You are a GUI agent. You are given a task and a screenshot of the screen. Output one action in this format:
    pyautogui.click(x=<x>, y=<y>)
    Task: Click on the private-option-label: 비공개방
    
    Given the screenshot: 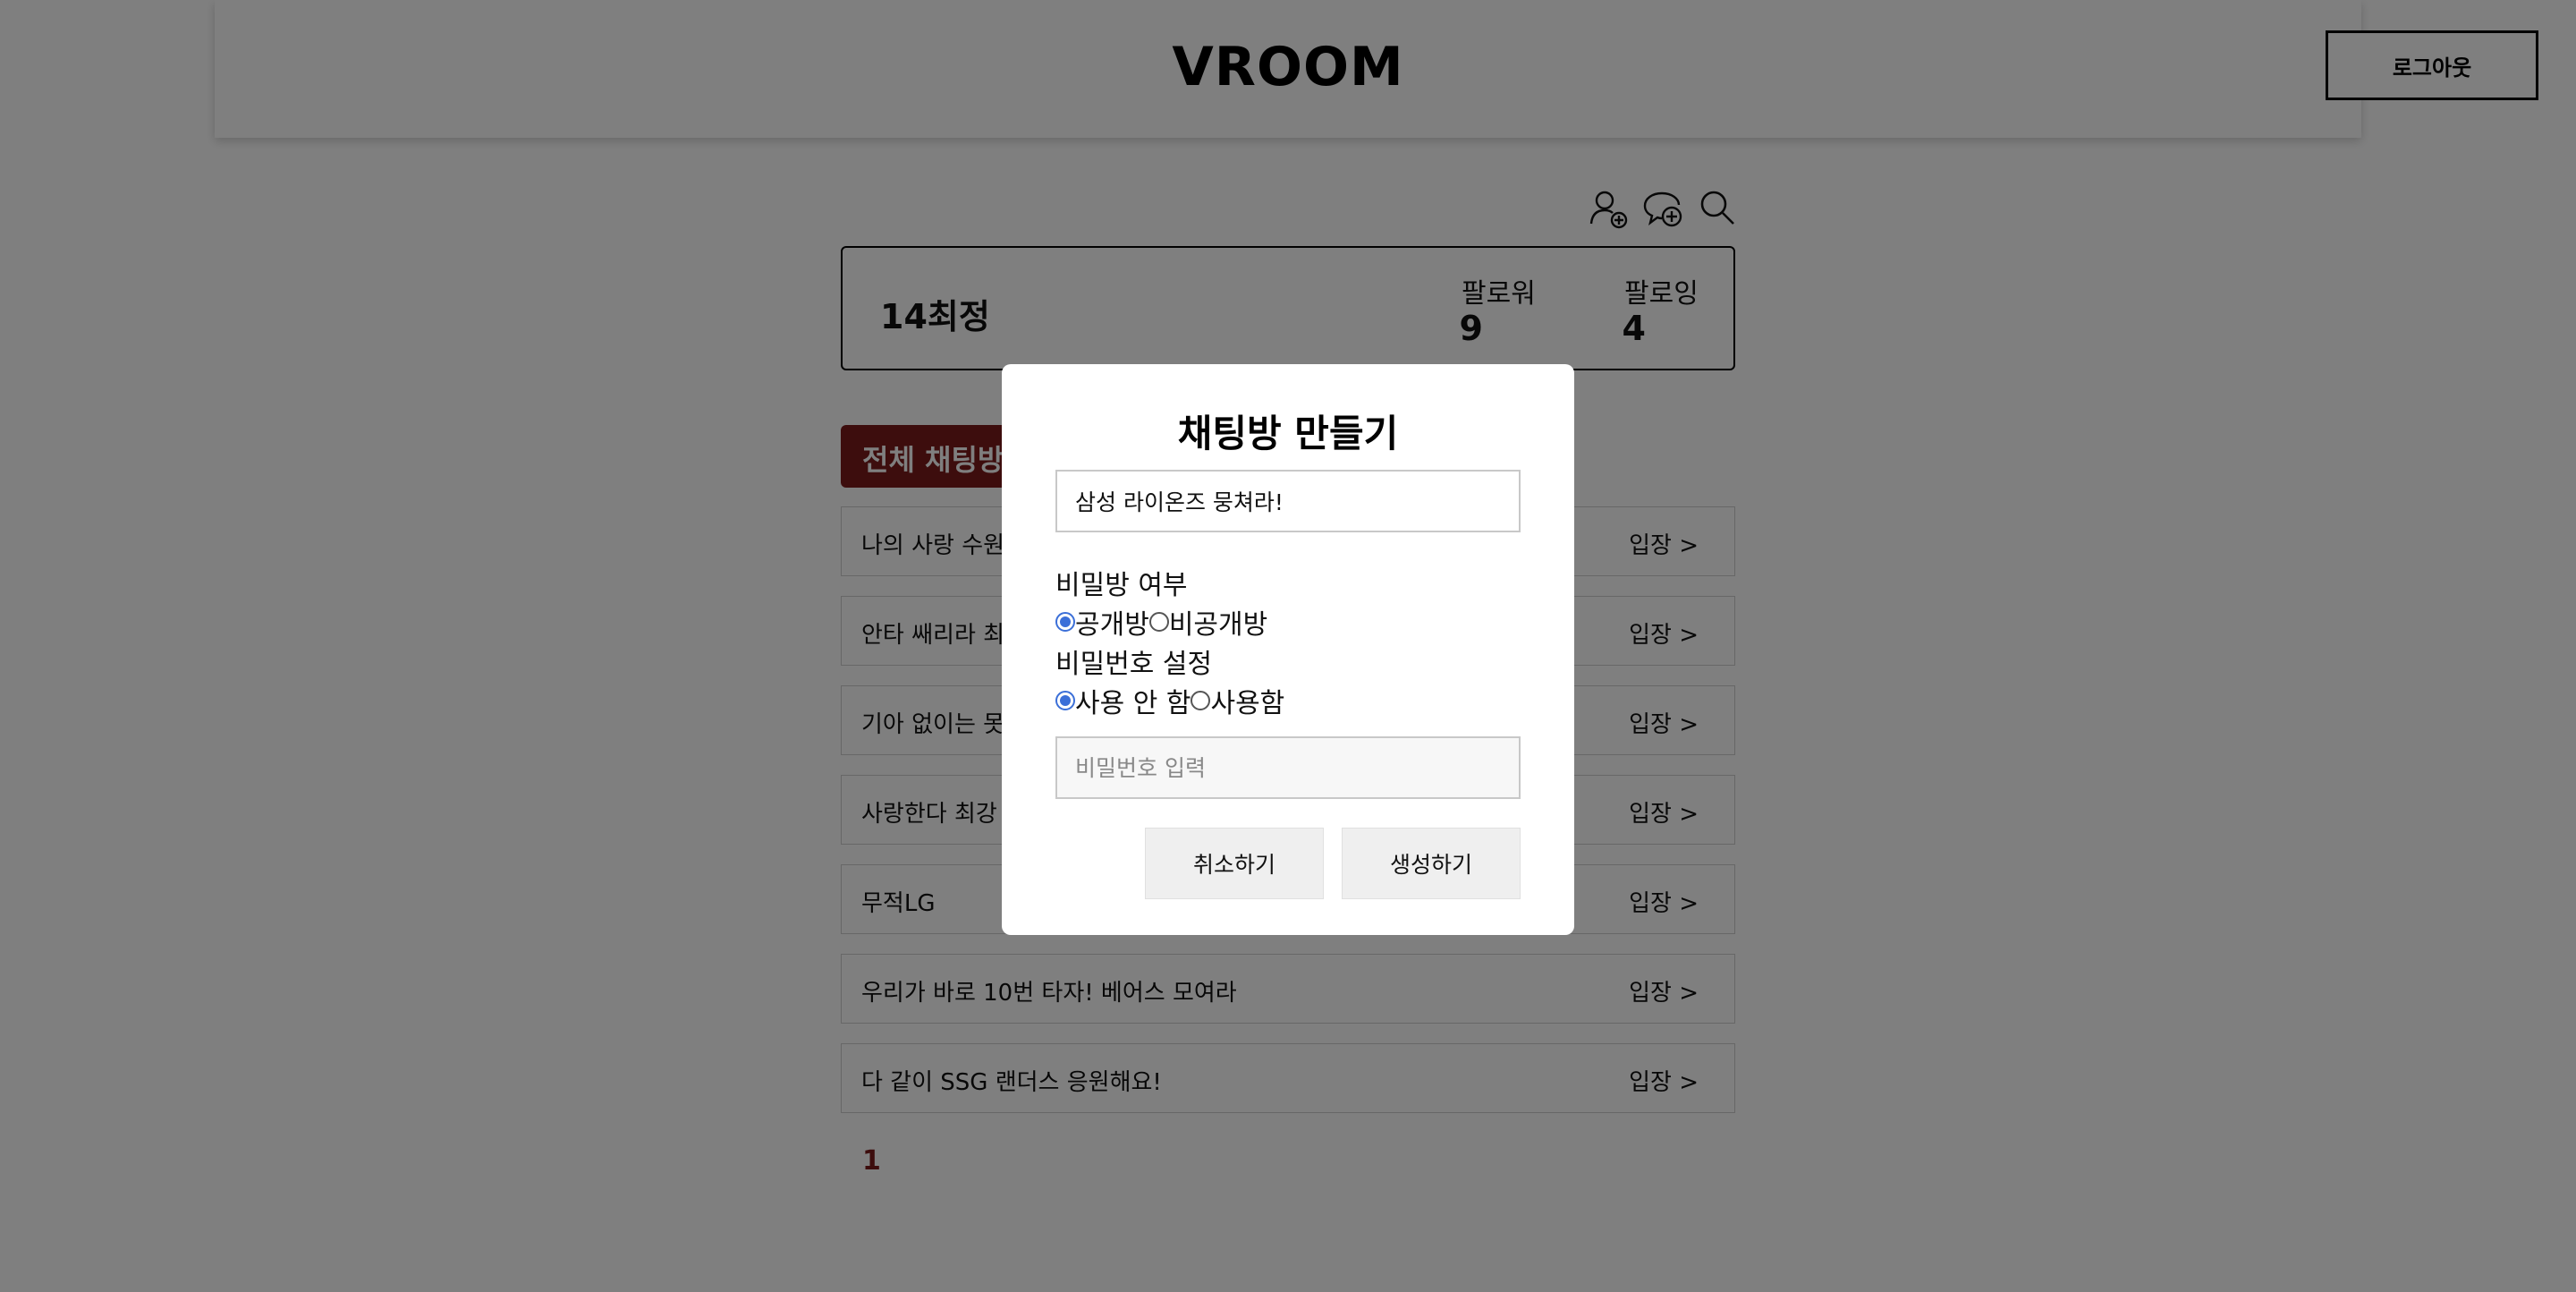 What is the action you would take?
    pyautogui.click(x=1218, y=622)
    